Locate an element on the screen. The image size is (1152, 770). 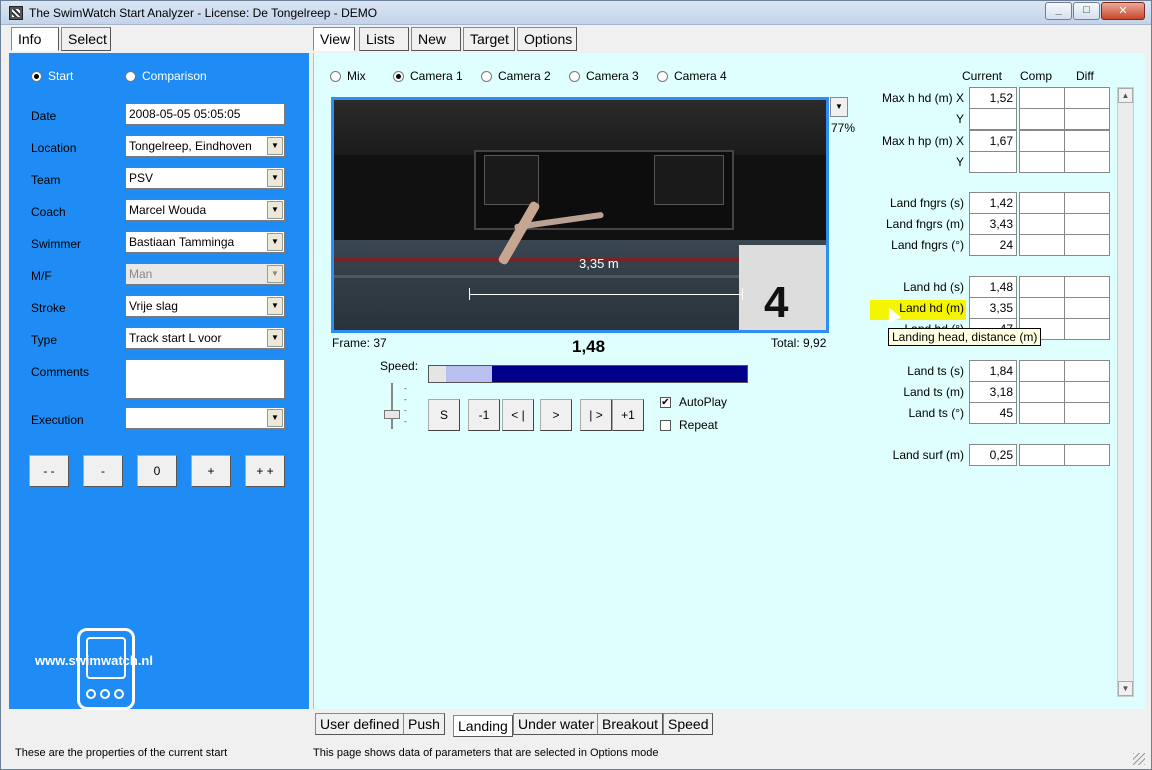
location-select: Tongelreep, Eindhoven ▼ is located at coordinates (205, 146).